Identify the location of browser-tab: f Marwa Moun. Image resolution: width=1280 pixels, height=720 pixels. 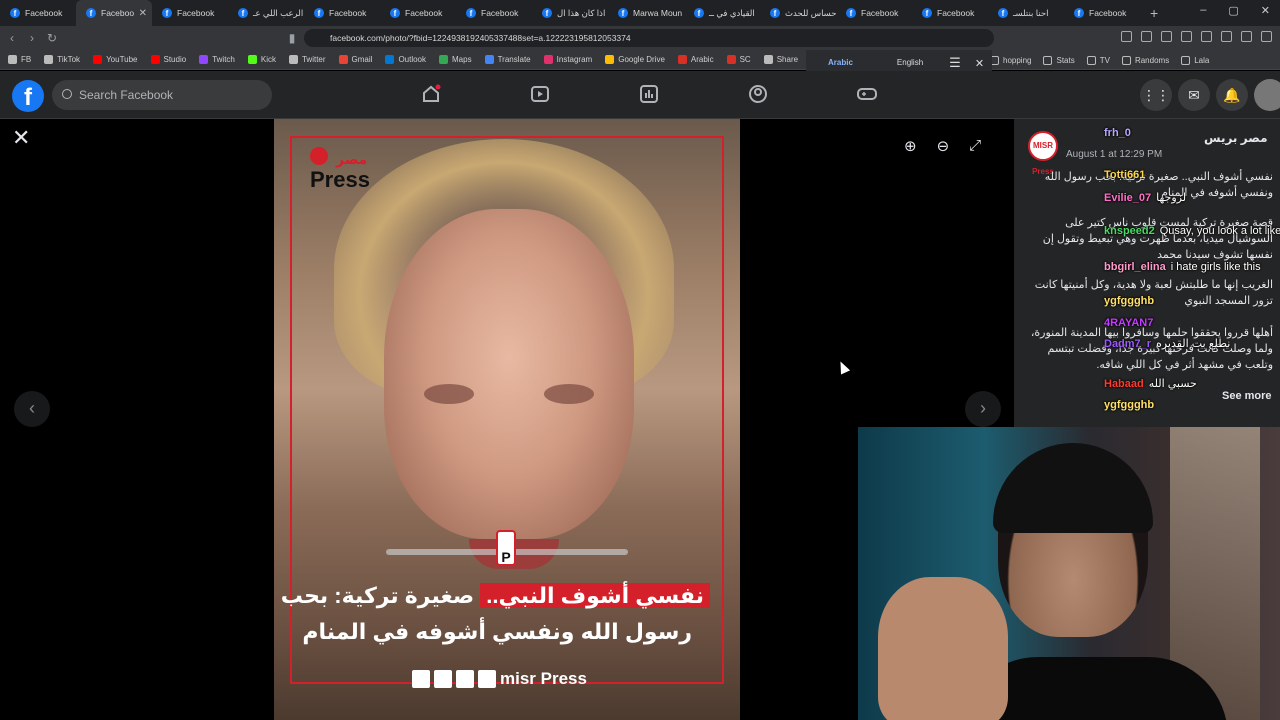
(646, 13).